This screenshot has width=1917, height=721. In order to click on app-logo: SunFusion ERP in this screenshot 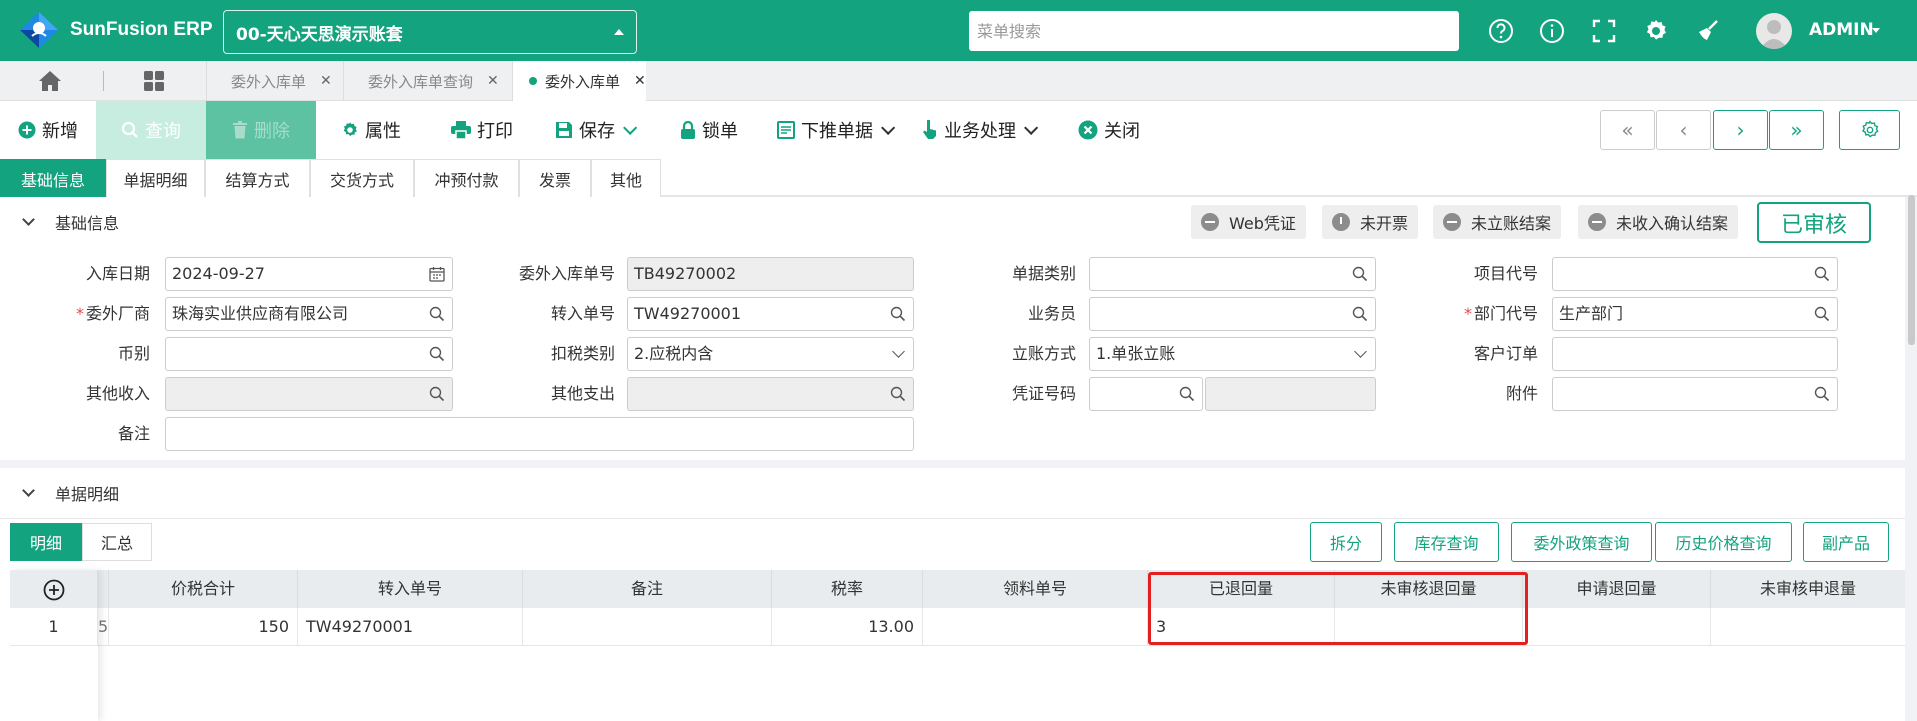, I will do `click(115, 30)`.